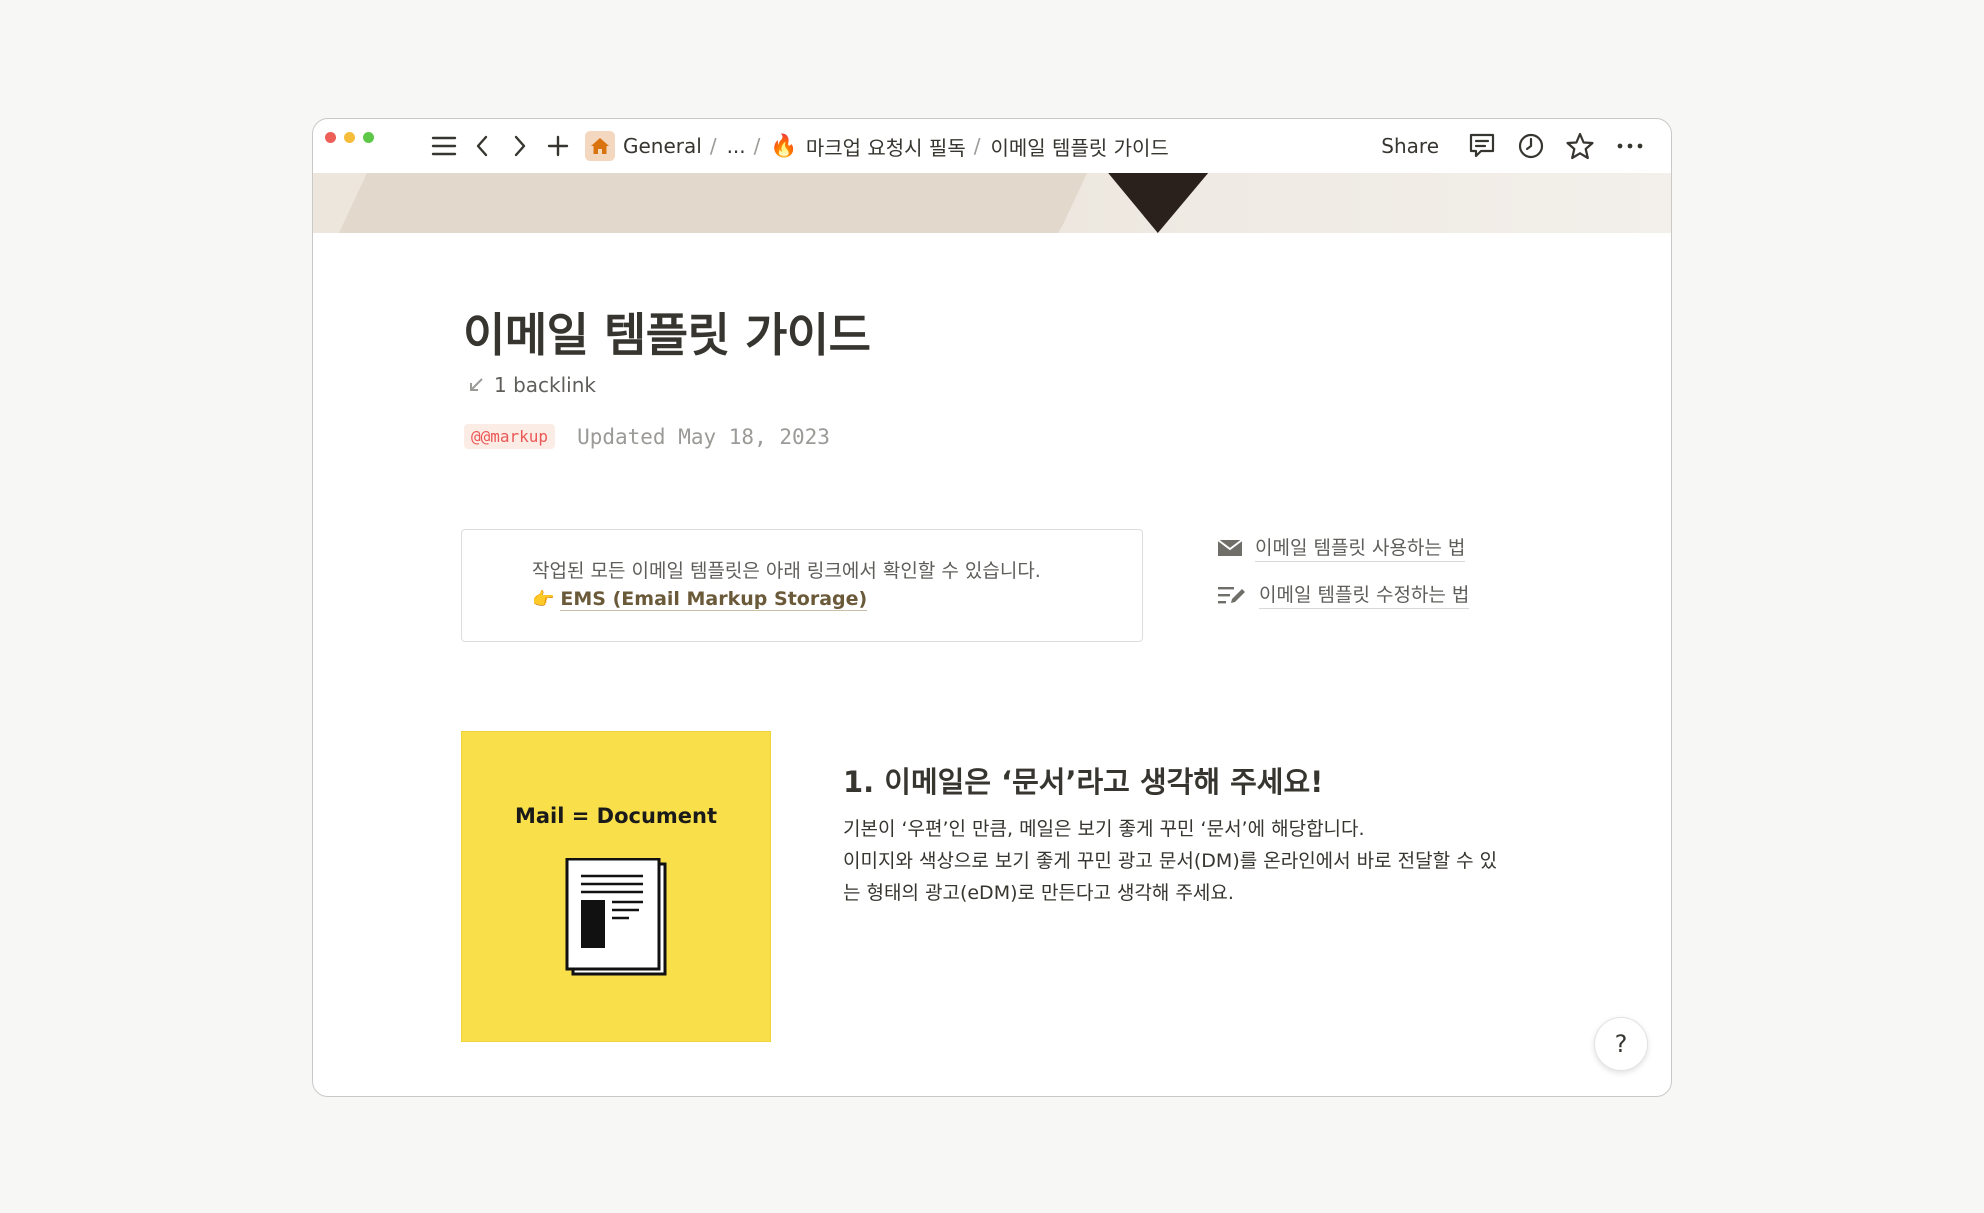  I want to click on breadcrumb-label: General, so click(662, 146).